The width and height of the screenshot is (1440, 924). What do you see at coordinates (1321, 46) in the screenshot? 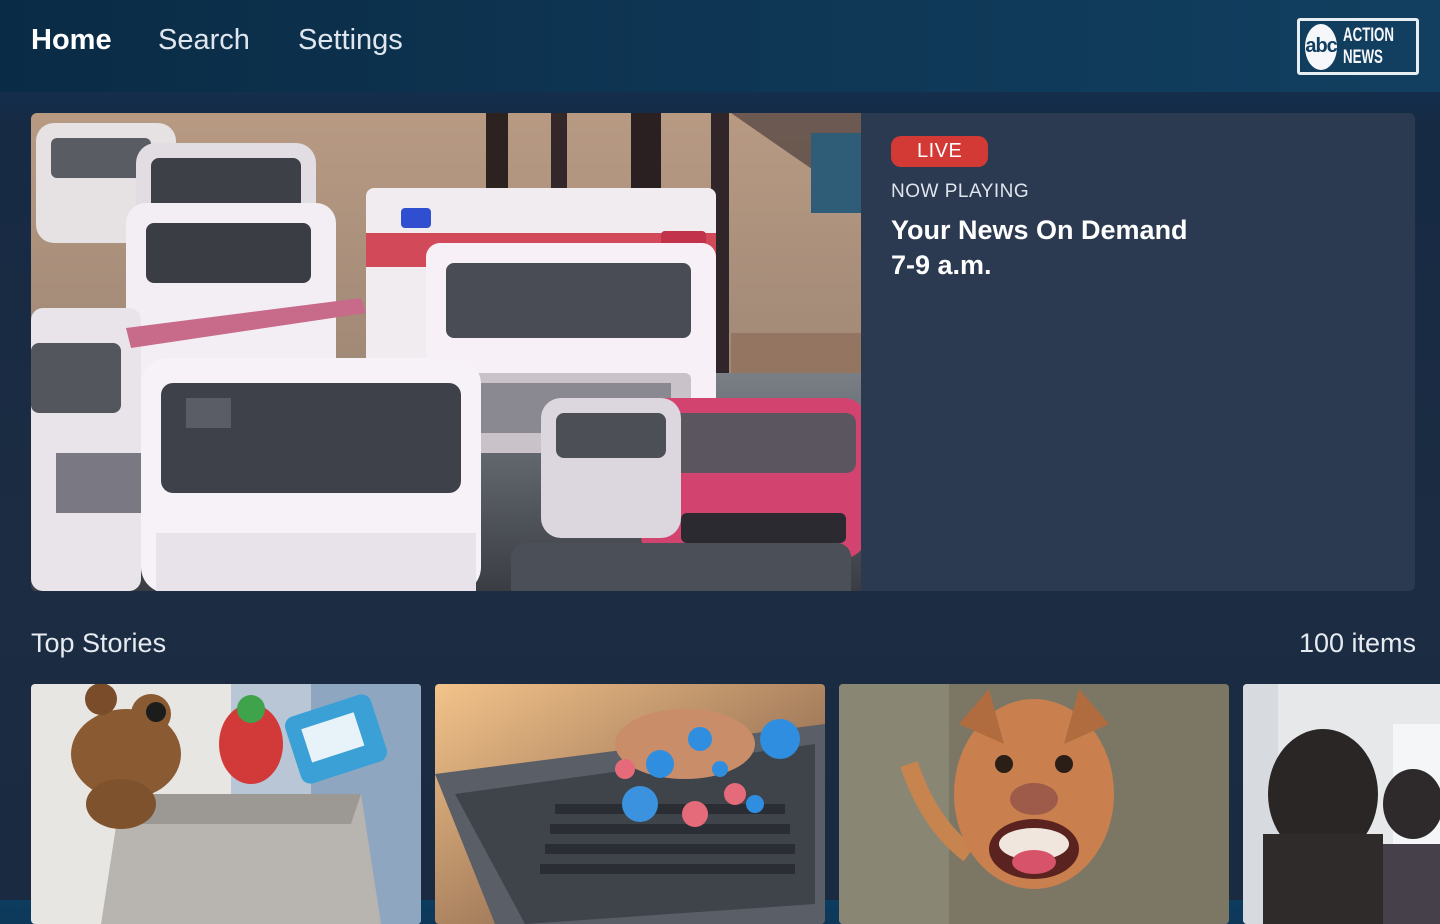
I see `abc-logo-circle: abc` at bounding box center [1321, 46].